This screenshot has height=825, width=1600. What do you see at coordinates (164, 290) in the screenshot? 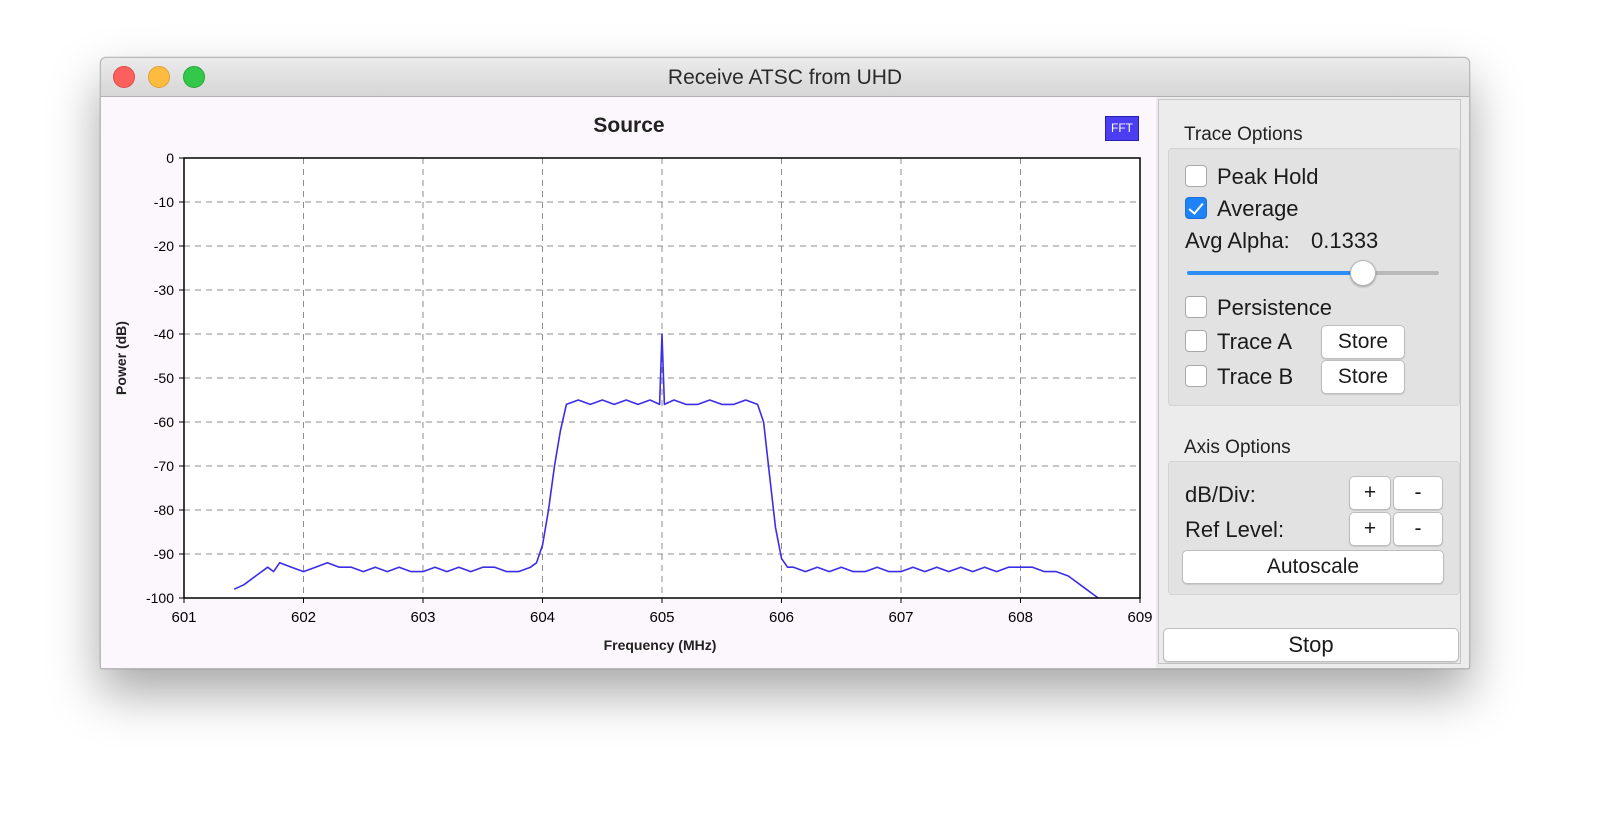
I see `y-tick-label: -30` at bounding box center [164, 290].